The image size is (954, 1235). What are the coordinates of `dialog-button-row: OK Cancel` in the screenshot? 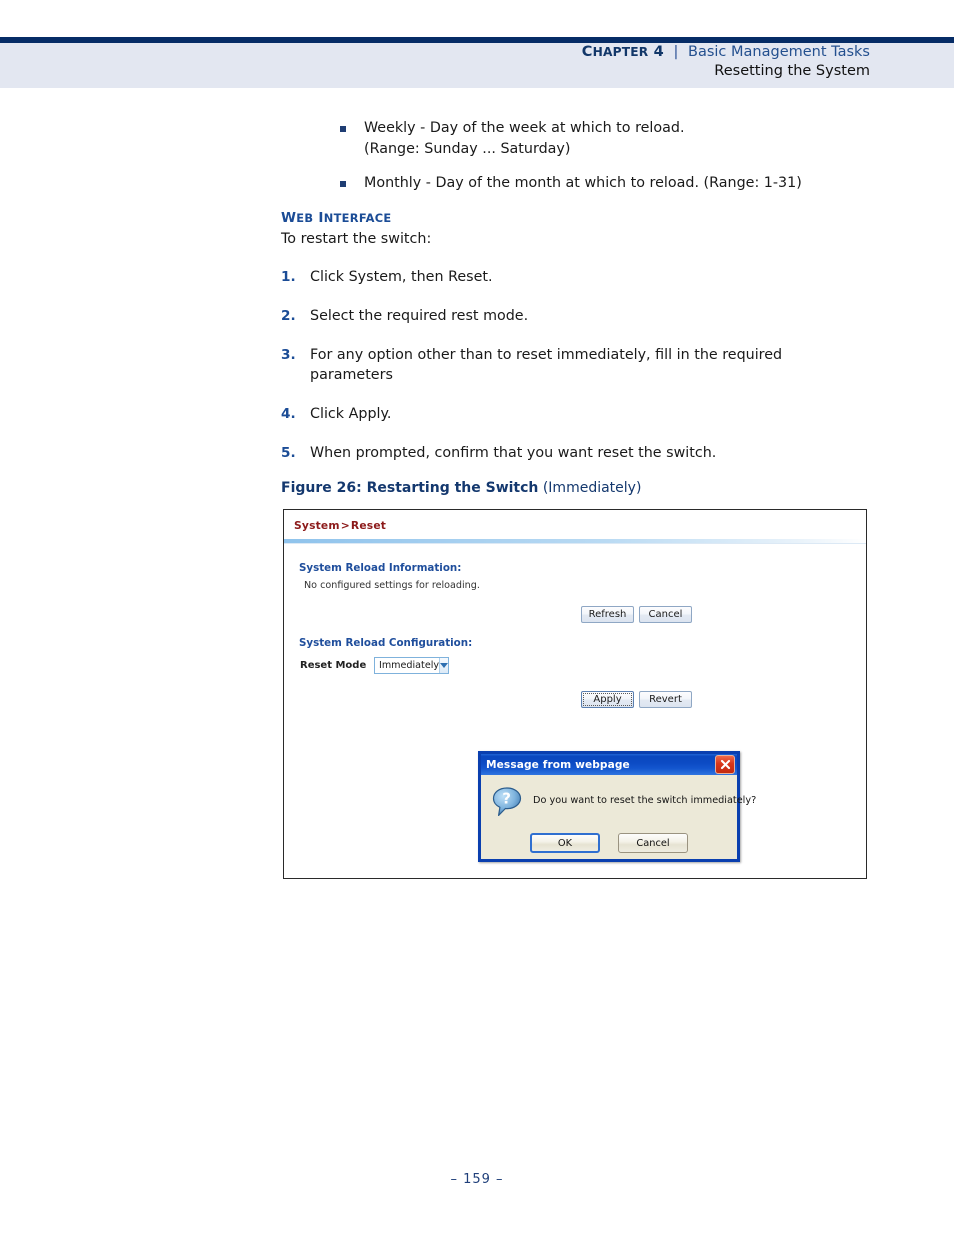 It's located at (609, 843).